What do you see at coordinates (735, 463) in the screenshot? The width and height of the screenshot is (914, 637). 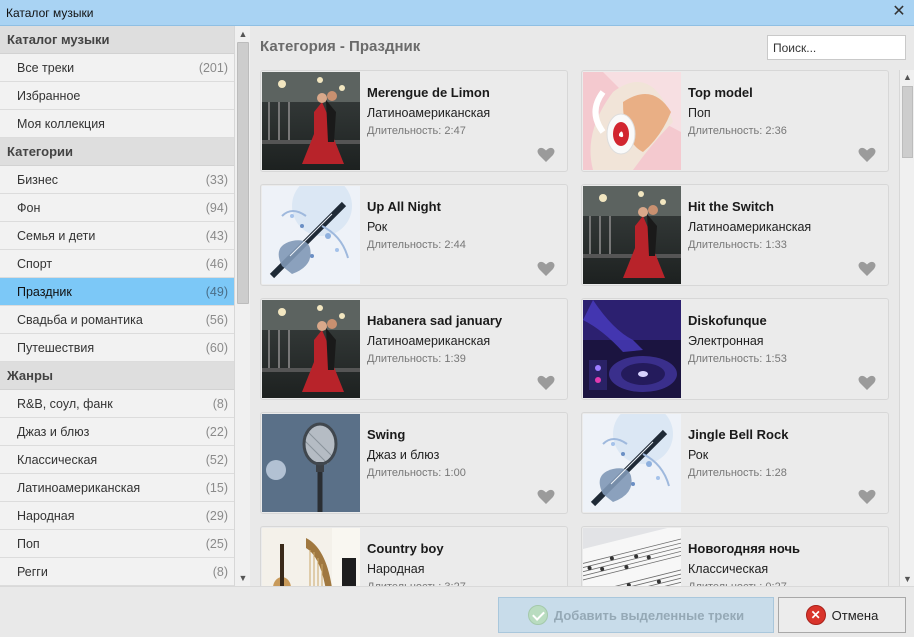 I see `track-card: Jingle Bell Rock Рок Длительность: 1:28` at bounding box center [735, 463].